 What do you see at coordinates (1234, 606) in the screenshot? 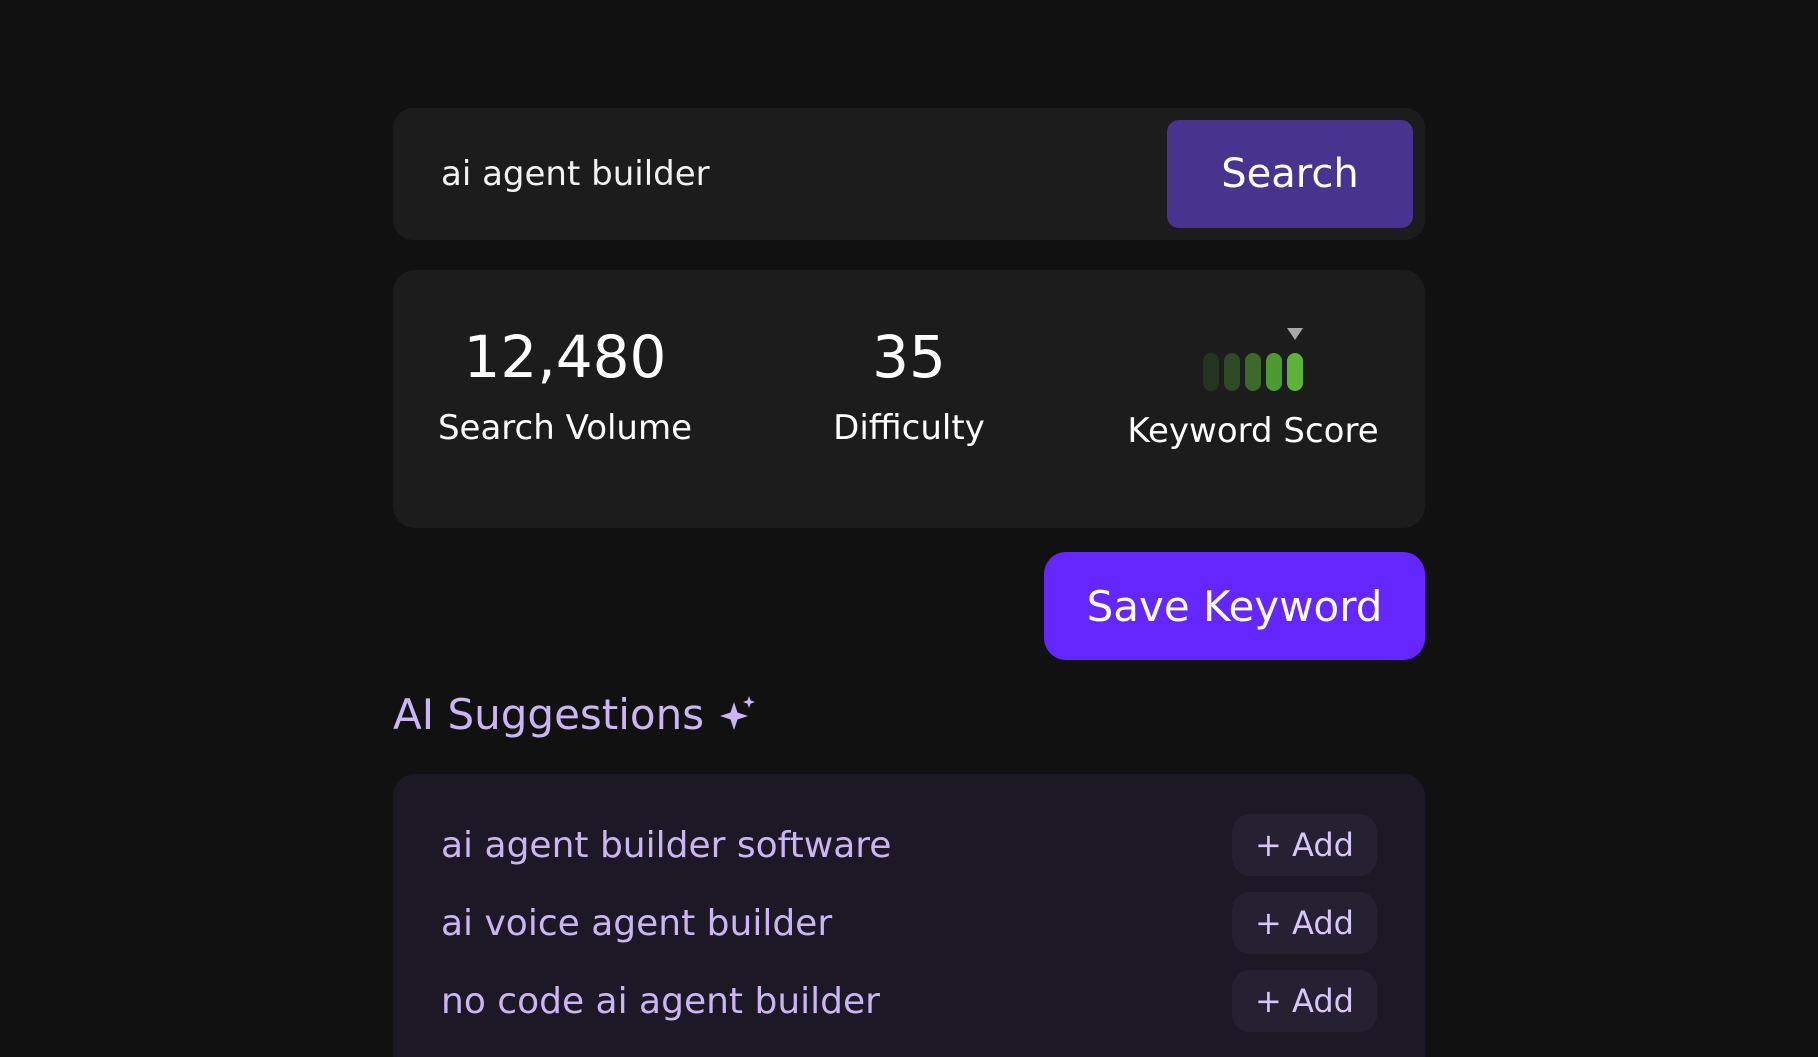
I see `save-keyword-button: Save Keyword` at bounding box center [1234, 606].